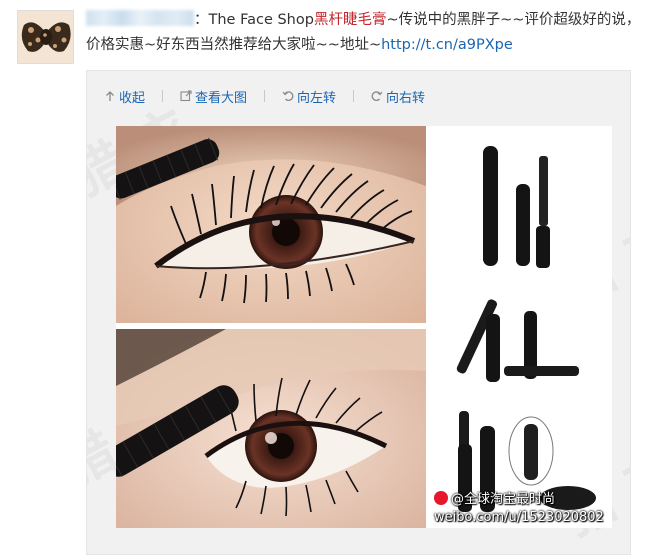 The image size is (651, 558). I want to click on short-link: http://t.cn/a9PXpe, so click(447, 45).